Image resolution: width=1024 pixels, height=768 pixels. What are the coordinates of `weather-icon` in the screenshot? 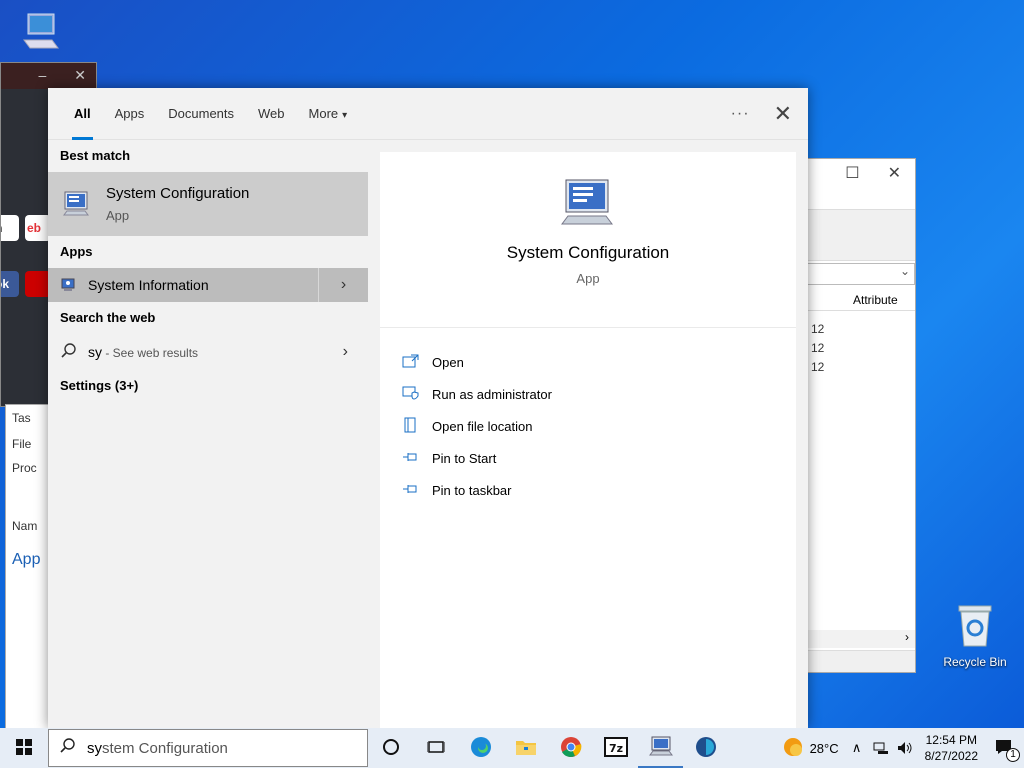 It's located at (793, 748).